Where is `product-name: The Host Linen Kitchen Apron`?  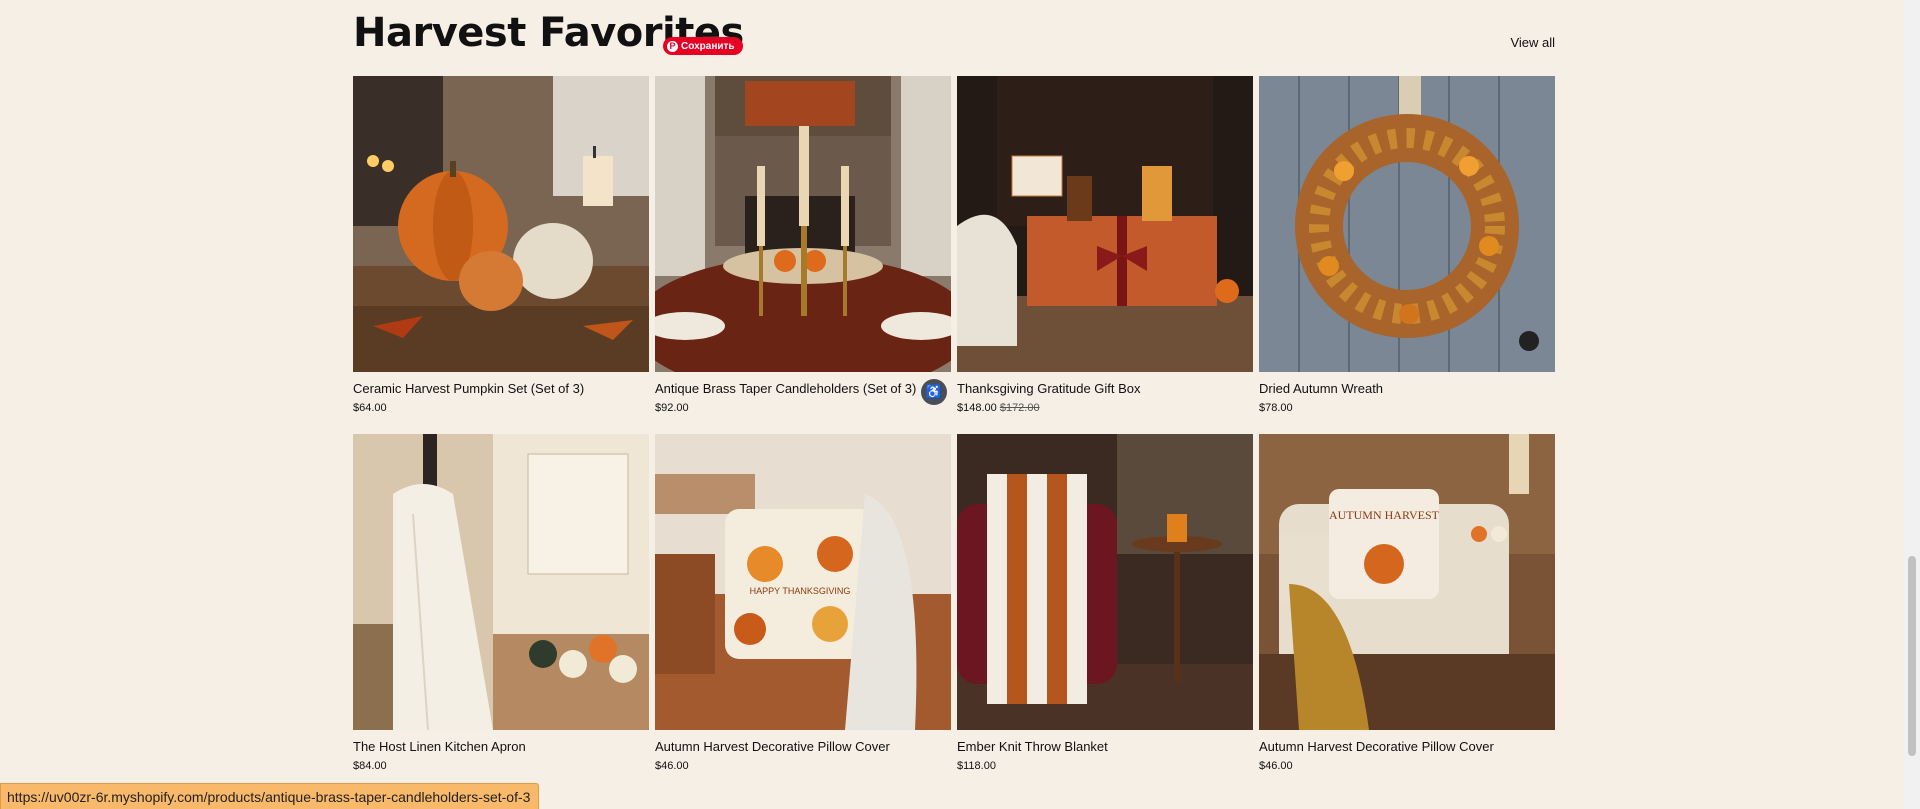 product-name: The Host Linen Kitchen Apron is located at coordinates (501, 747).